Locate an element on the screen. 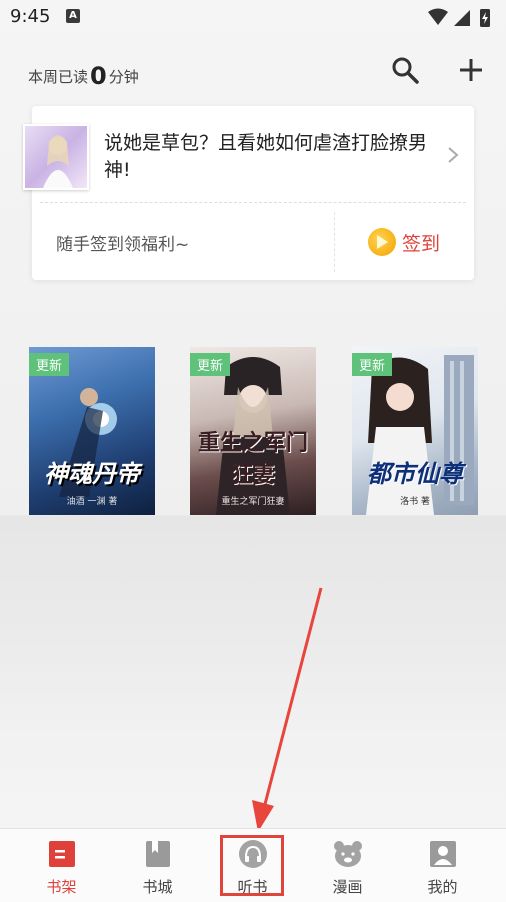 The height and width of the screenshot is (902, 506). recommend-title: 说她是草包？且看她如何虐渣打脸撩男神! is located at coordinates (269, 157).